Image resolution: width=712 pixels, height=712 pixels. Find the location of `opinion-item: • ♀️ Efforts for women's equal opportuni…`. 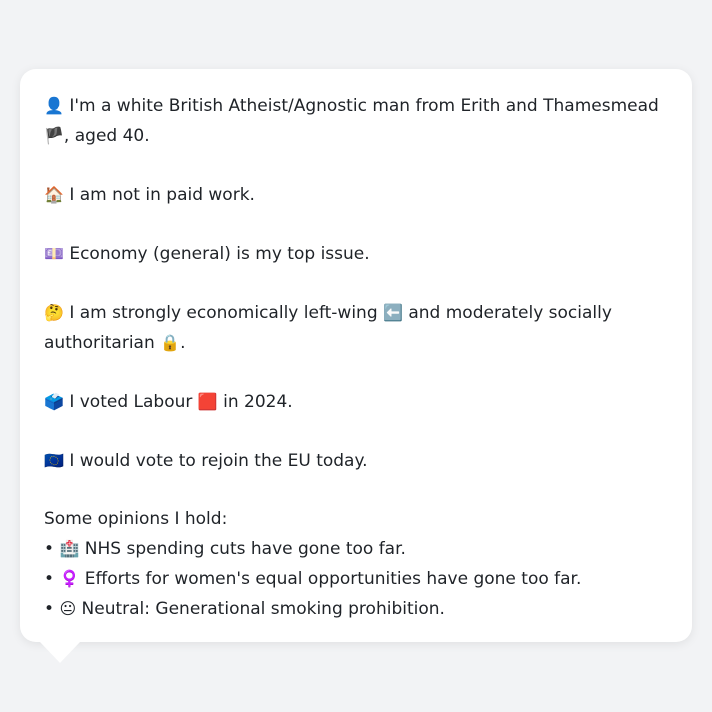

opinion-item: • ♀️ Efforts for women's equal opportuni… is located at coordinates (356, 579).